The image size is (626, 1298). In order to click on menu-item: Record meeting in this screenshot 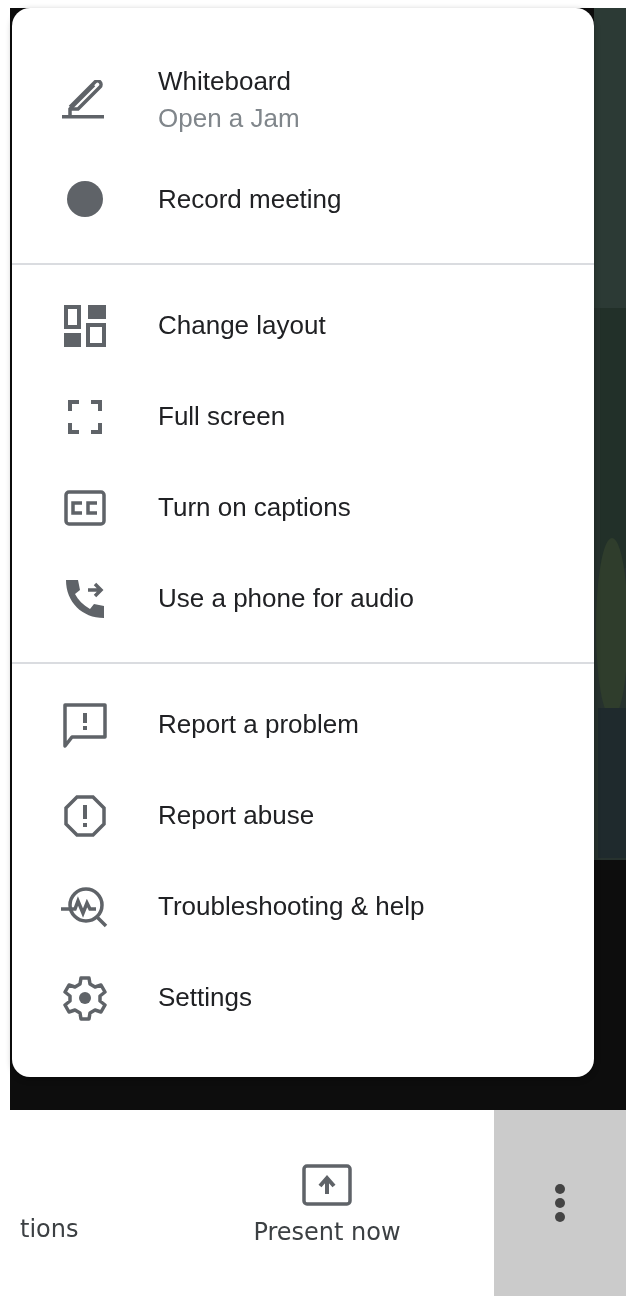, I will do `click(303, 199)`.